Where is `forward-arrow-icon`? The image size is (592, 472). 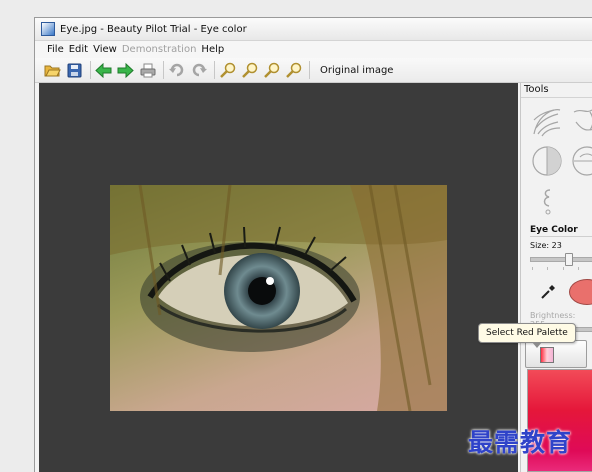
forward-arrow-icon is located at coordinates (125, 70).